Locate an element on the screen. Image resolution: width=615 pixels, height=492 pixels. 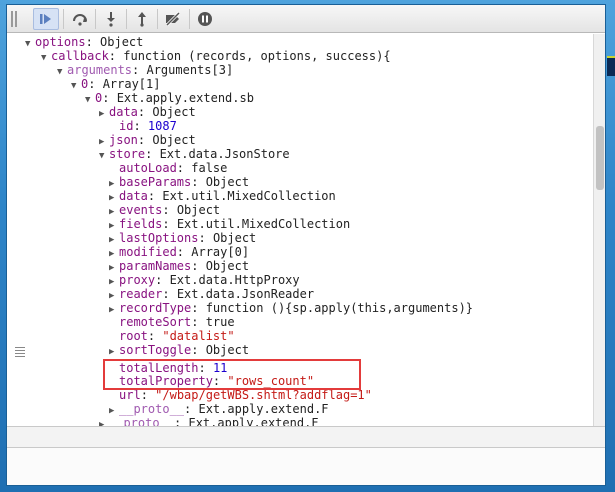
tree-row: ▶ data: Ext.util.MixedCollection is located at coordinates (222, 196).